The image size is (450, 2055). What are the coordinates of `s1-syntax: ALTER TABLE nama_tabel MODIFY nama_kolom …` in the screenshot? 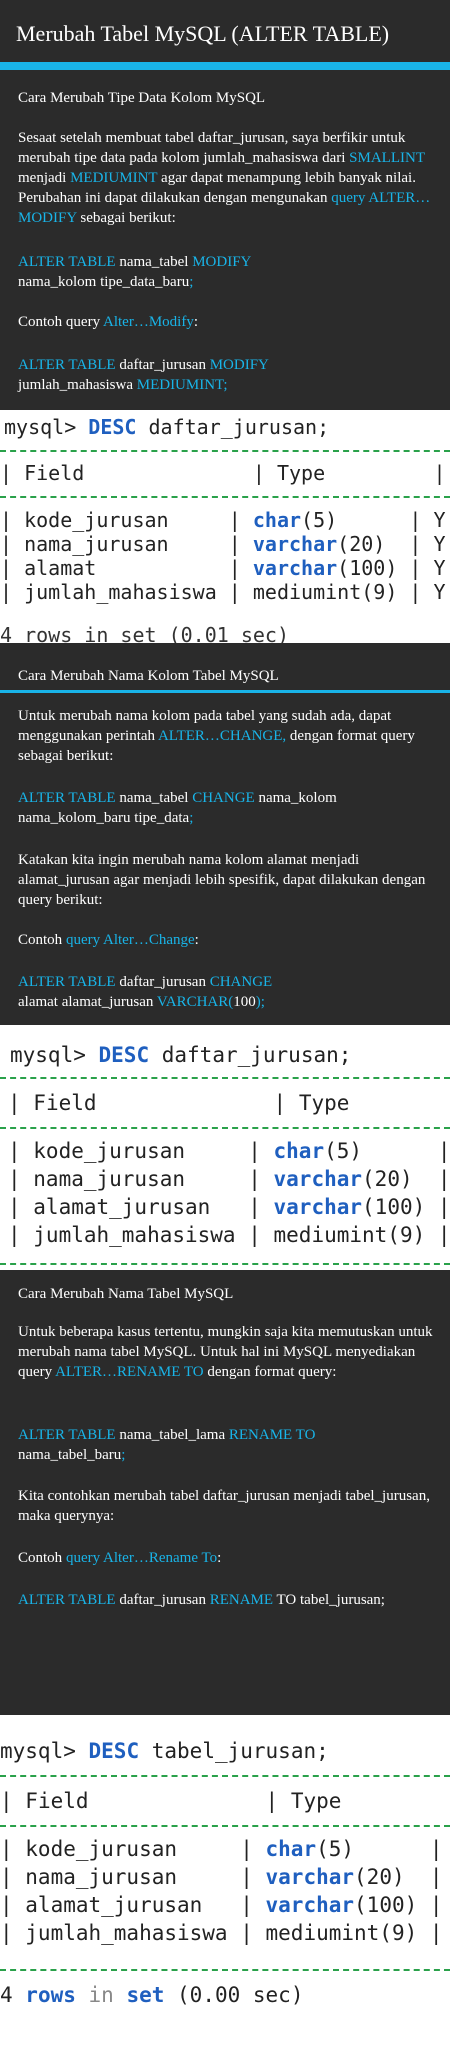 It's located at (233, 272).